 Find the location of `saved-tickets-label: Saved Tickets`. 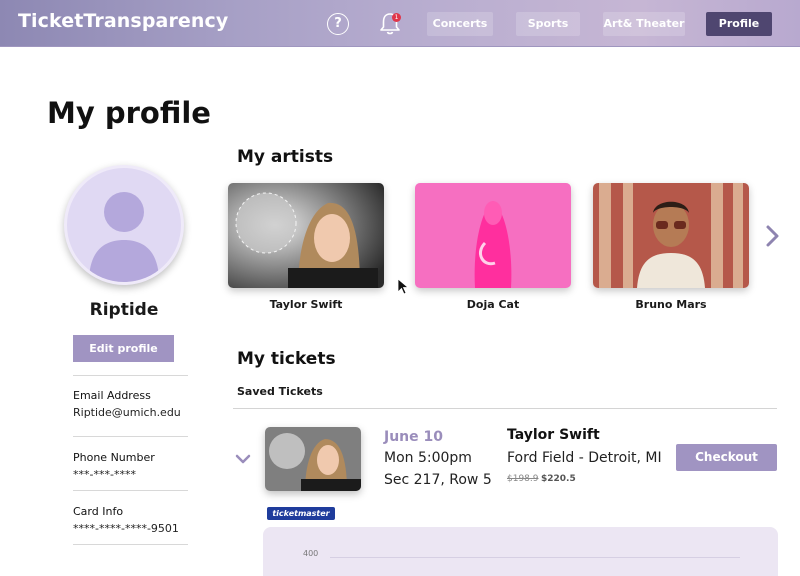

saved-tickets-label: Saved Tickets is located at coordinates (280, 391).